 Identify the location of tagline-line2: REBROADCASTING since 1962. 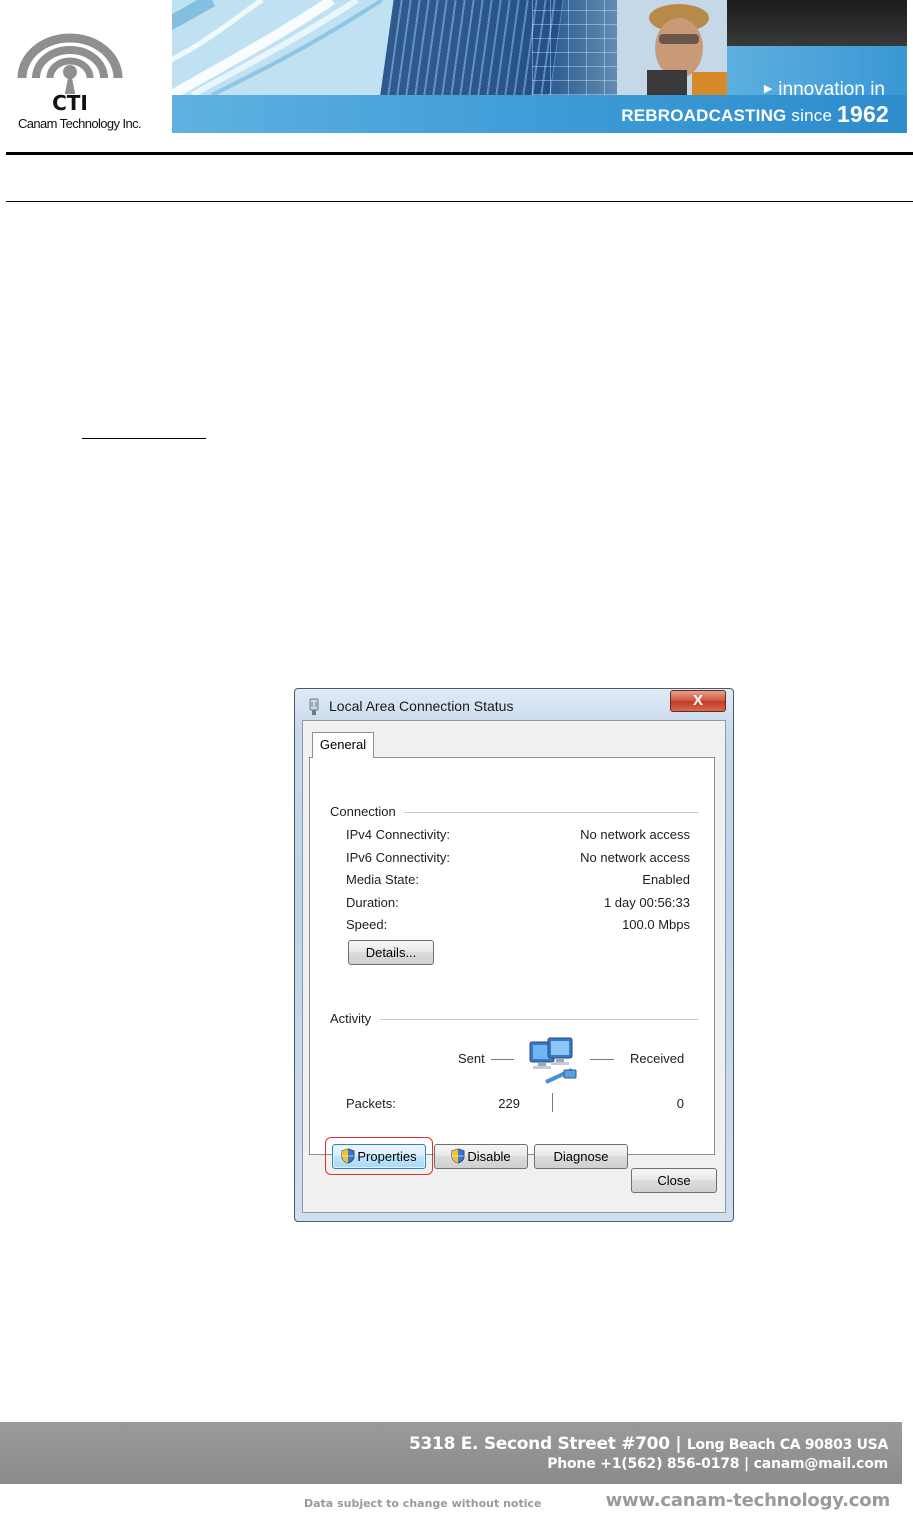
(755, 114).